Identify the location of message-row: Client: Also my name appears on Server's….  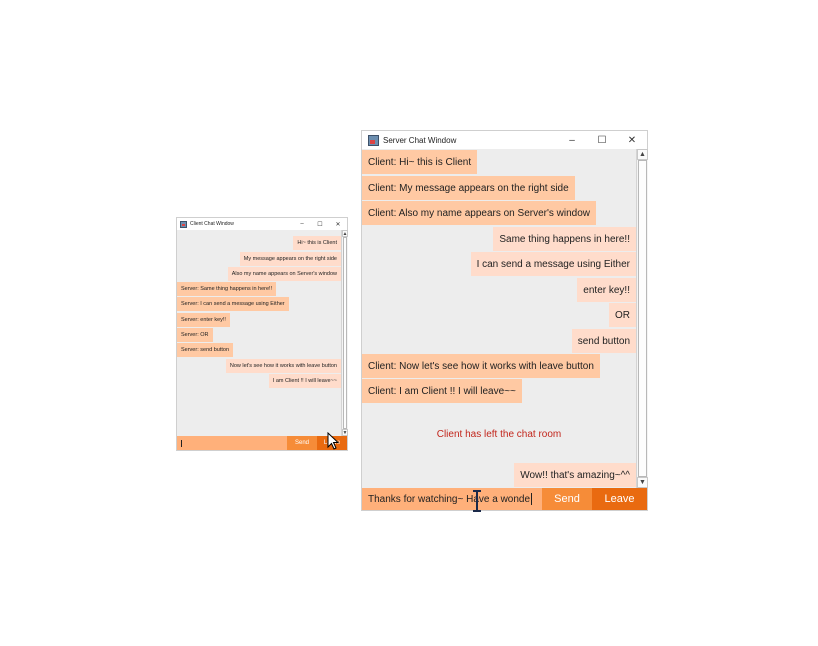
(499, 213).